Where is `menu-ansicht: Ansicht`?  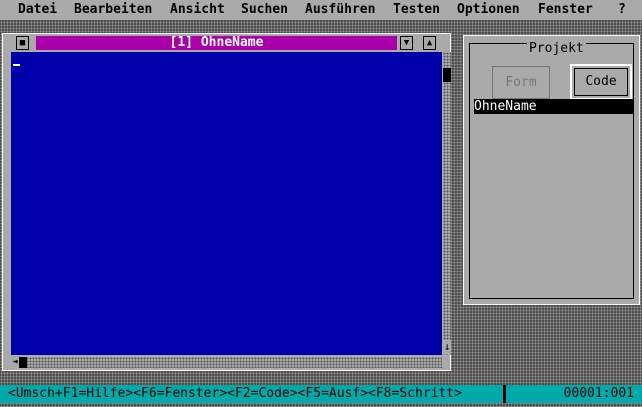
menu-ansicht: Ansicht is located at coordinates (197, 10).